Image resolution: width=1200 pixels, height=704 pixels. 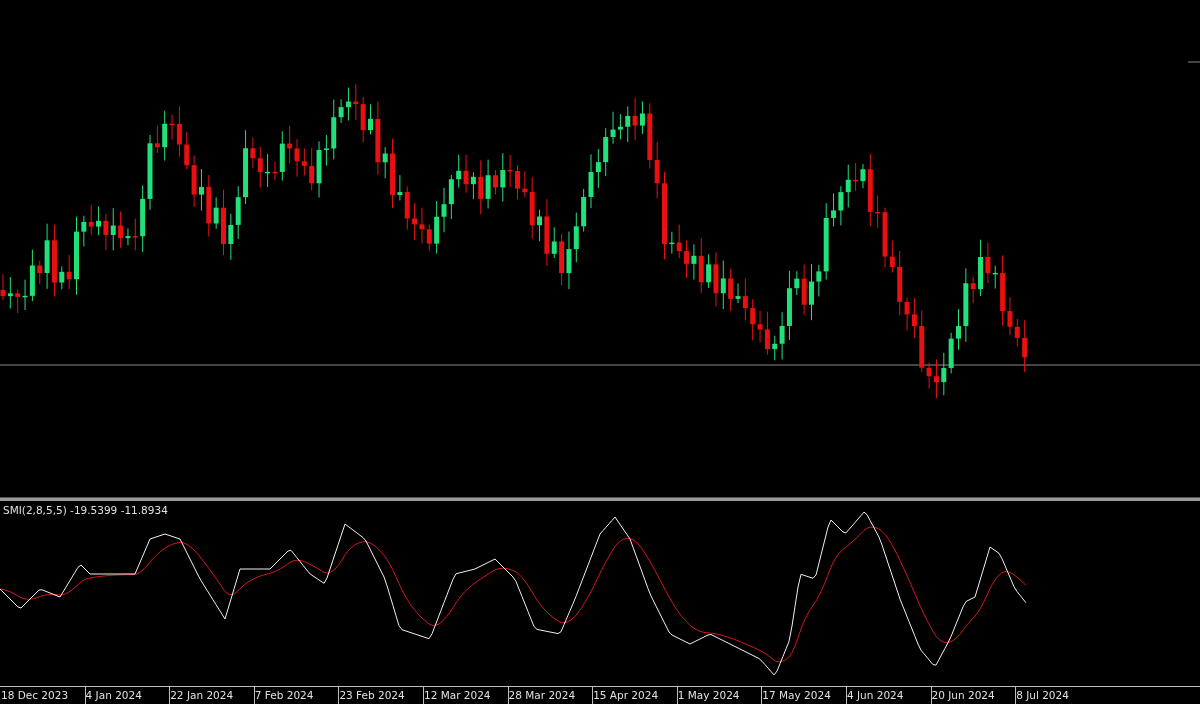 What do you see at coordinates (457, 695) in the screenshot?
I see `date-label: 12 Mar 2024` at bounding box center [457, 695].